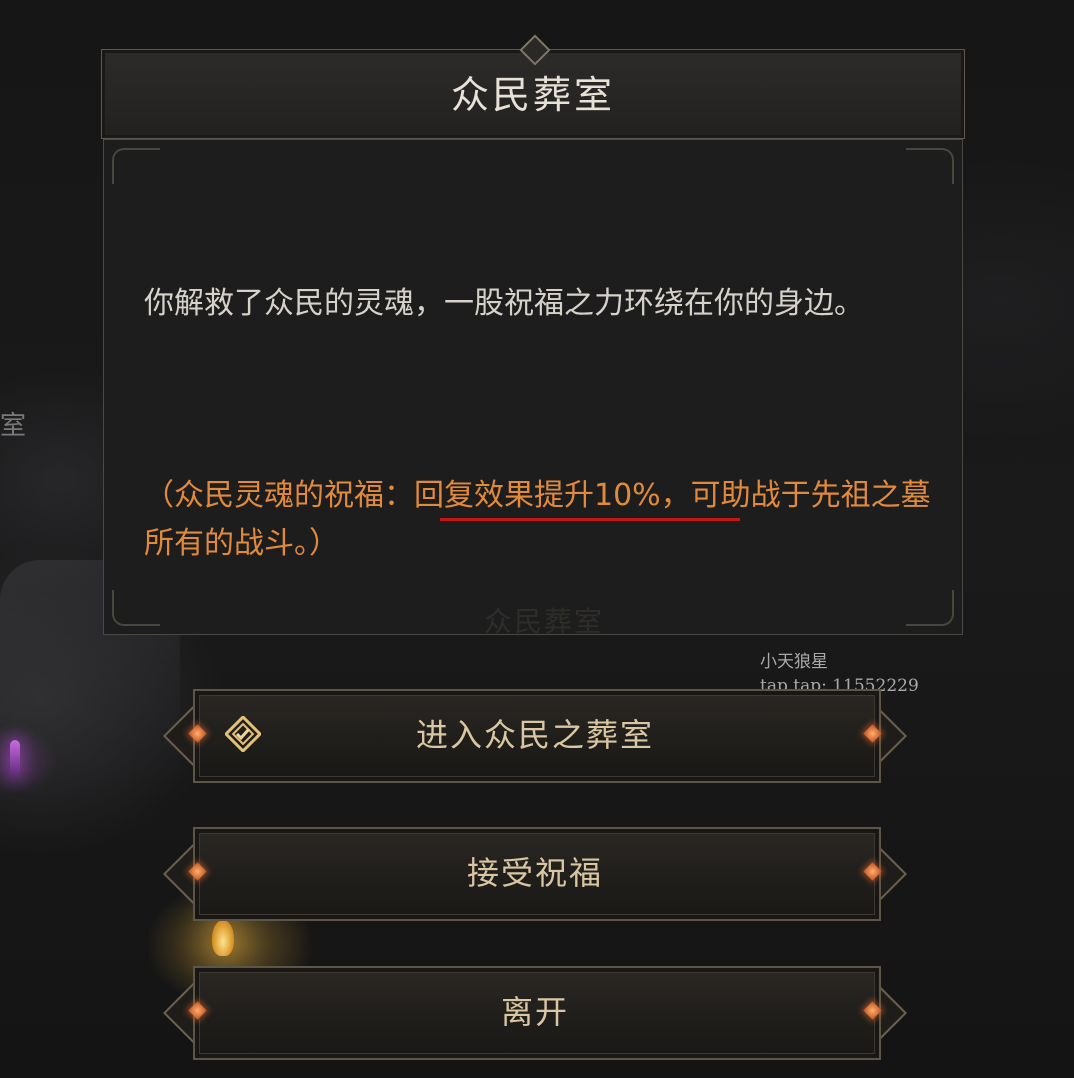 The image size is (1074, 1078). I want to click on event-description: 你解救了众民的灵魂，一股祝福之力环绕在你的身边。, so click(504, 303).